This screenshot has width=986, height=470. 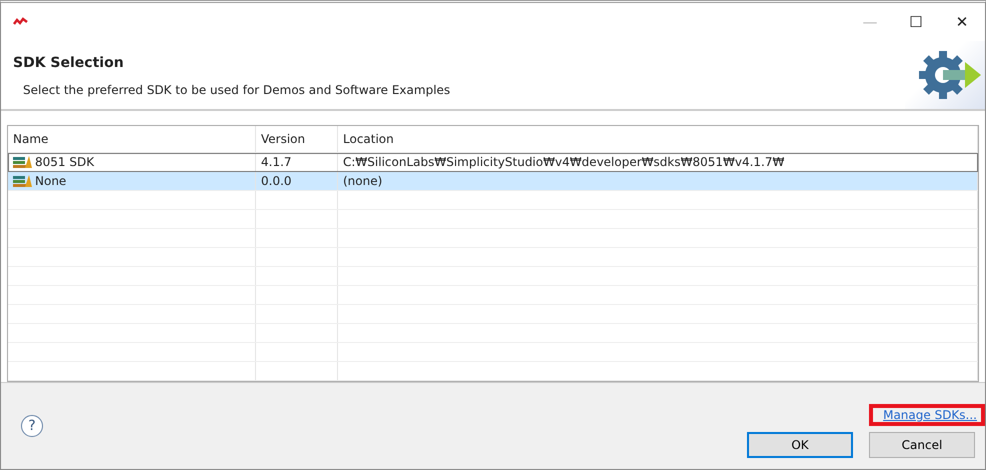 I want to click on column-header: Name, so click(x=132, y=139).